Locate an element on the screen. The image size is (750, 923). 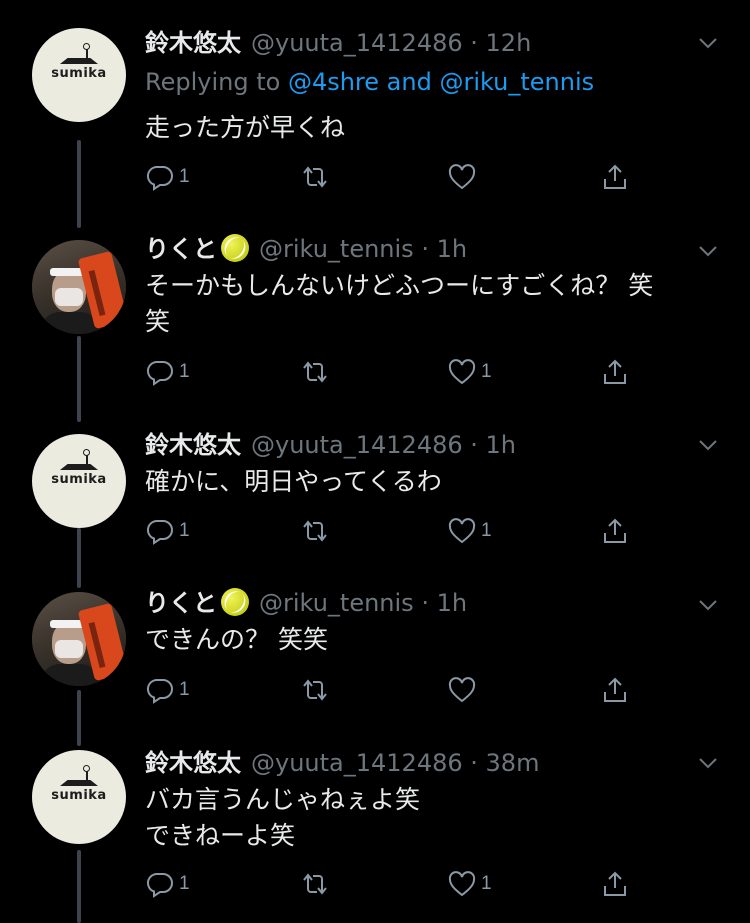
tweet-header: 鈴木悠太 @yuuta_1412486 · 1h is located at coordinates (330, 445).